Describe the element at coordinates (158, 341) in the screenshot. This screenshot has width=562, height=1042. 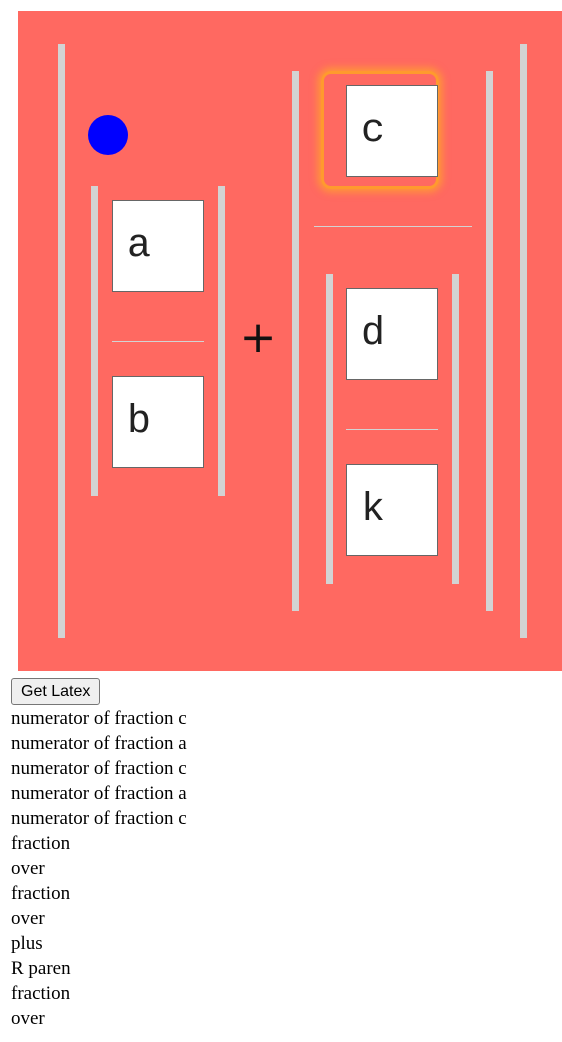
I see `fraction-ab-line` at that location.